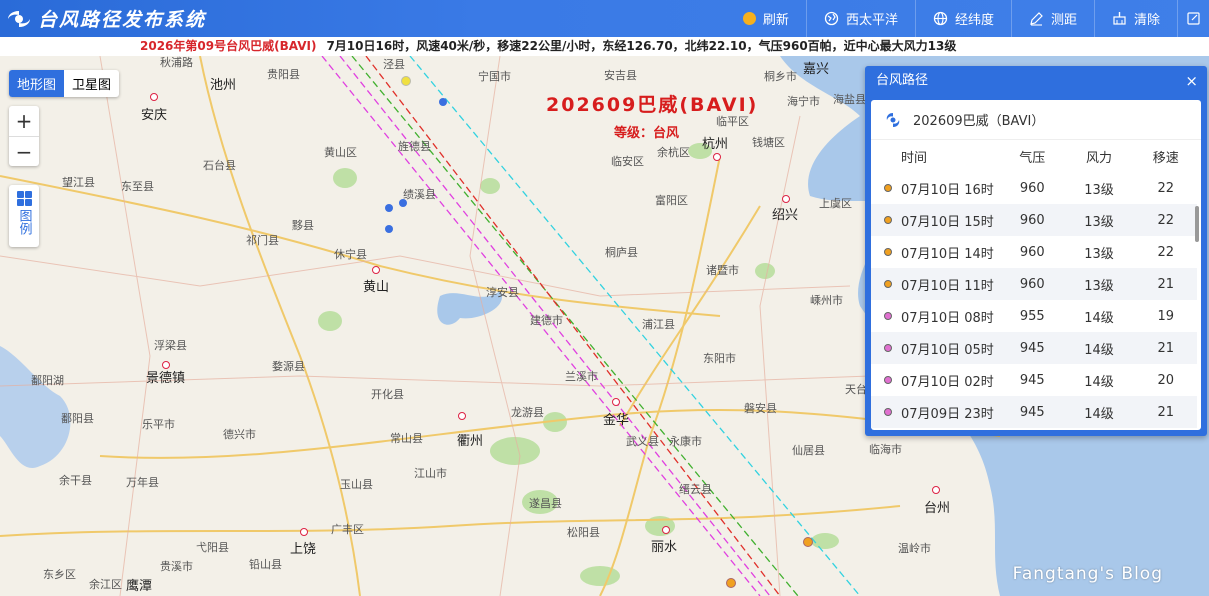 The height and width of the screenshot is (596, 1209). What do you see at coordinates (494, 76) in the screenshot?
I see `place-label: 宁国市` at bounding box center [494, 76].